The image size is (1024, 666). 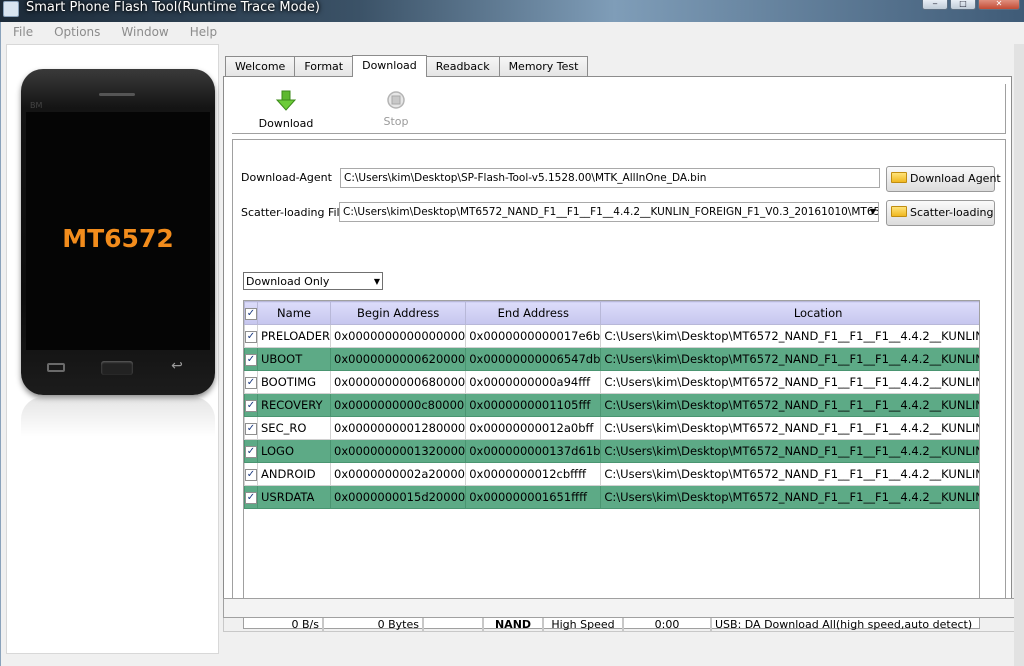 I want to click on download-arrow-icon, so click(x=286, y=100).